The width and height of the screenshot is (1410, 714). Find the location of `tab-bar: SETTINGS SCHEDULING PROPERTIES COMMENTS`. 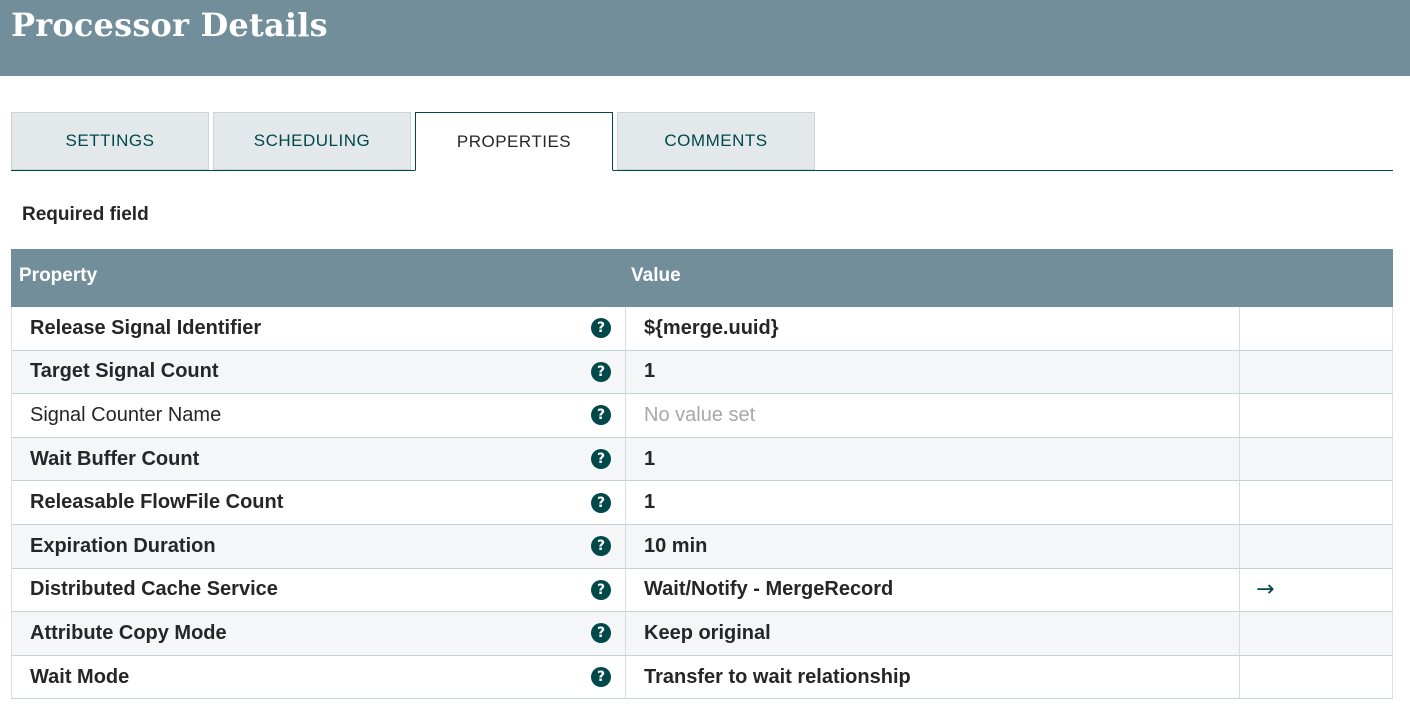

tab-bar: SETTINGS SCHEDULING PROPERTIES COMMENTS is located at coordinates (702, 141).